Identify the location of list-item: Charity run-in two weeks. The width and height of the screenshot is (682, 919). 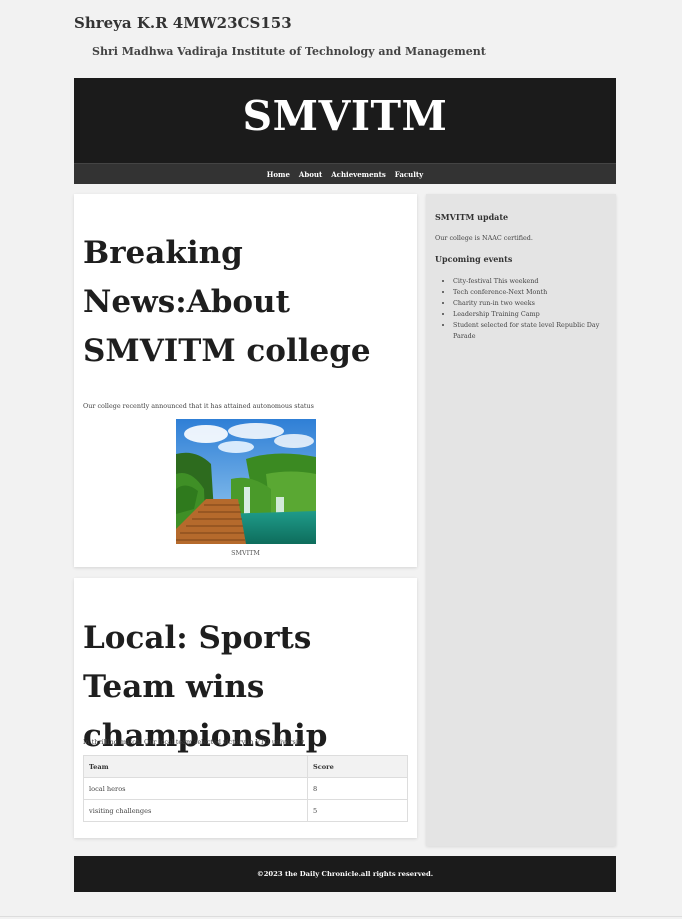
(528, 303).